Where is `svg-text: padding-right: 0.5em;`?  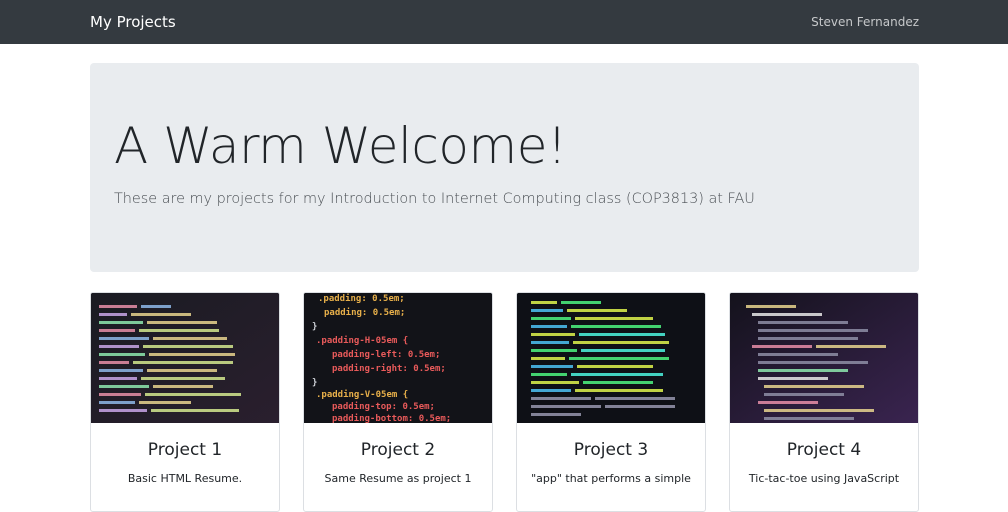
svg-text: padding-right: 0.5em; is located at coordinates (389, 368).